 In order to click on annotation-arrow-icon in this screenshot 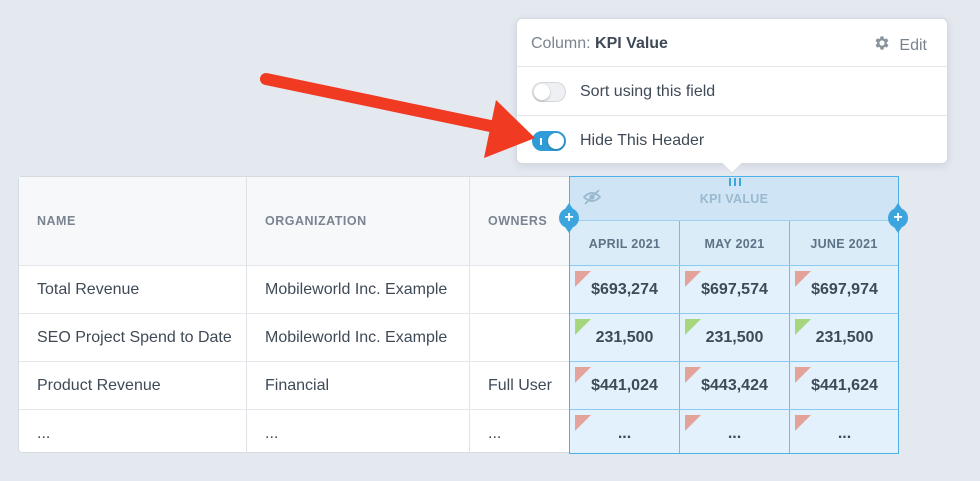, I will do `click(397, 115)`.